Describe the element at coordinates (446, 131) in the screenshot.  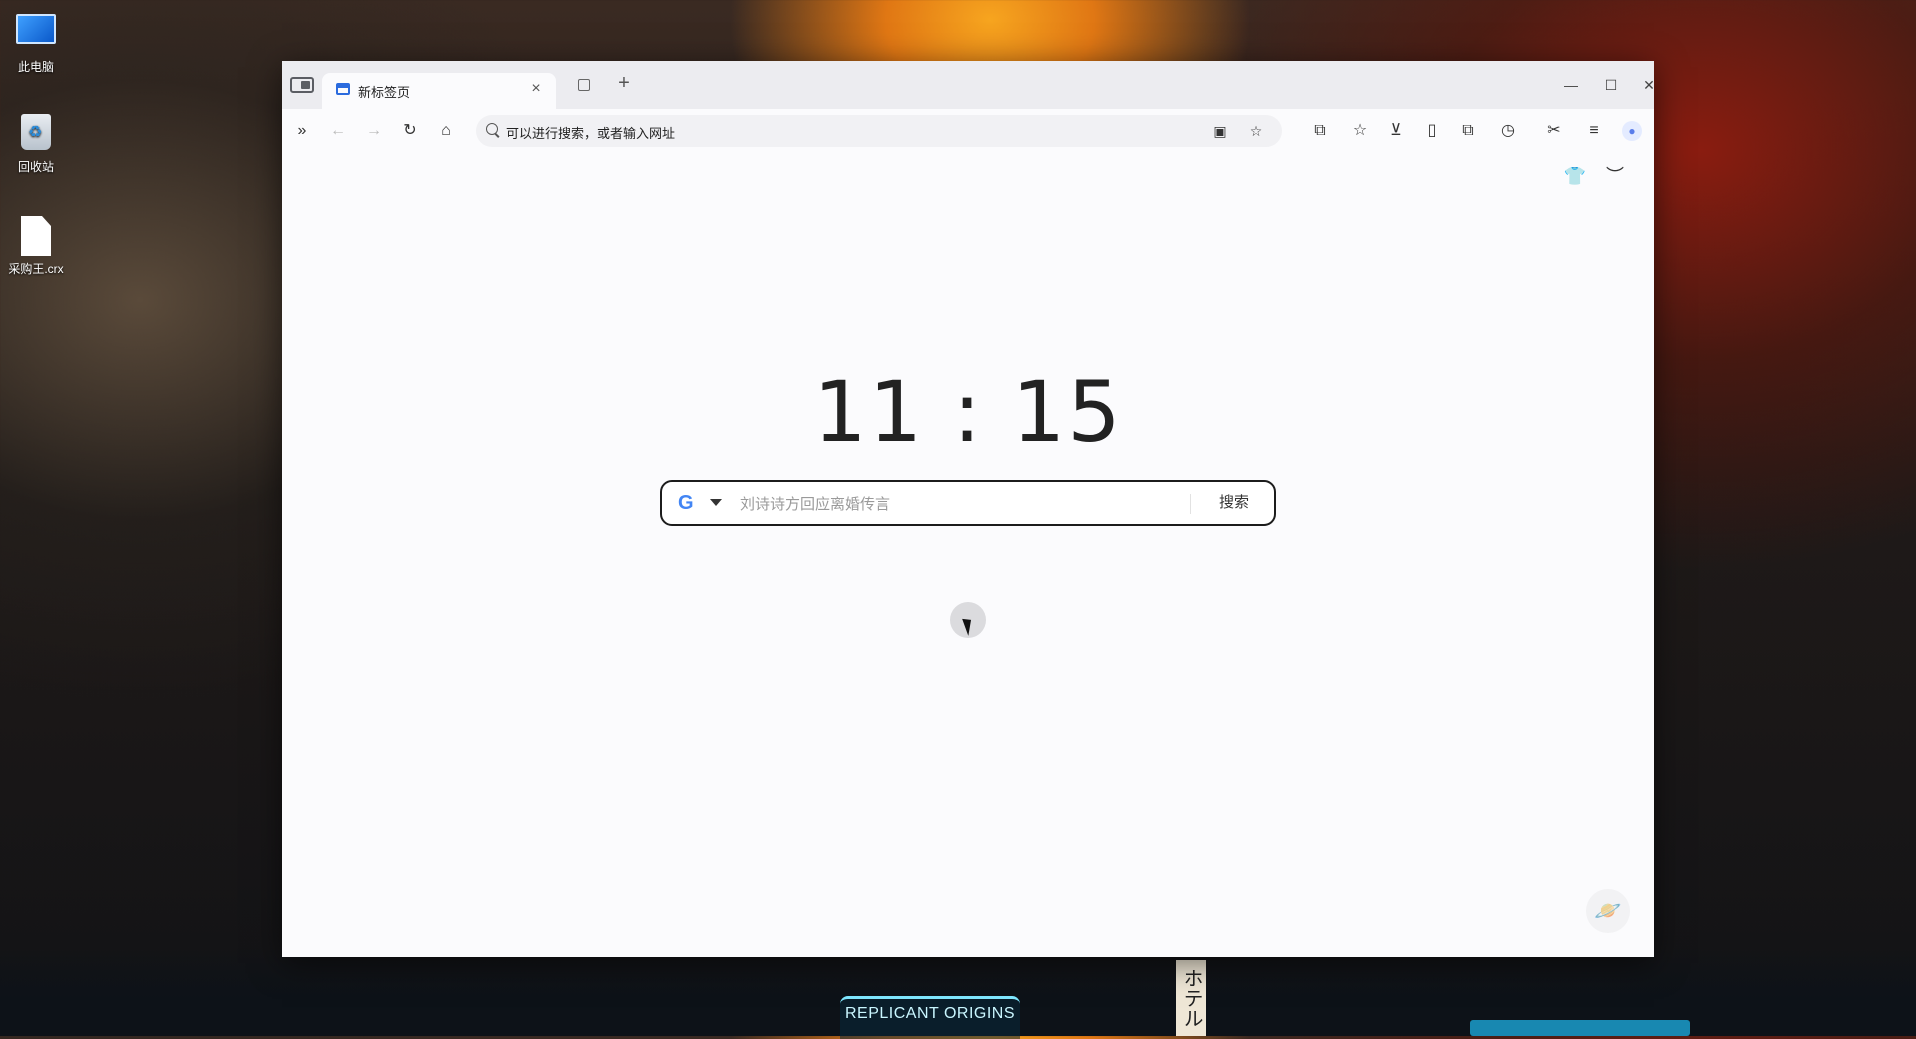
I see `home-icon: ⌂` at that location.